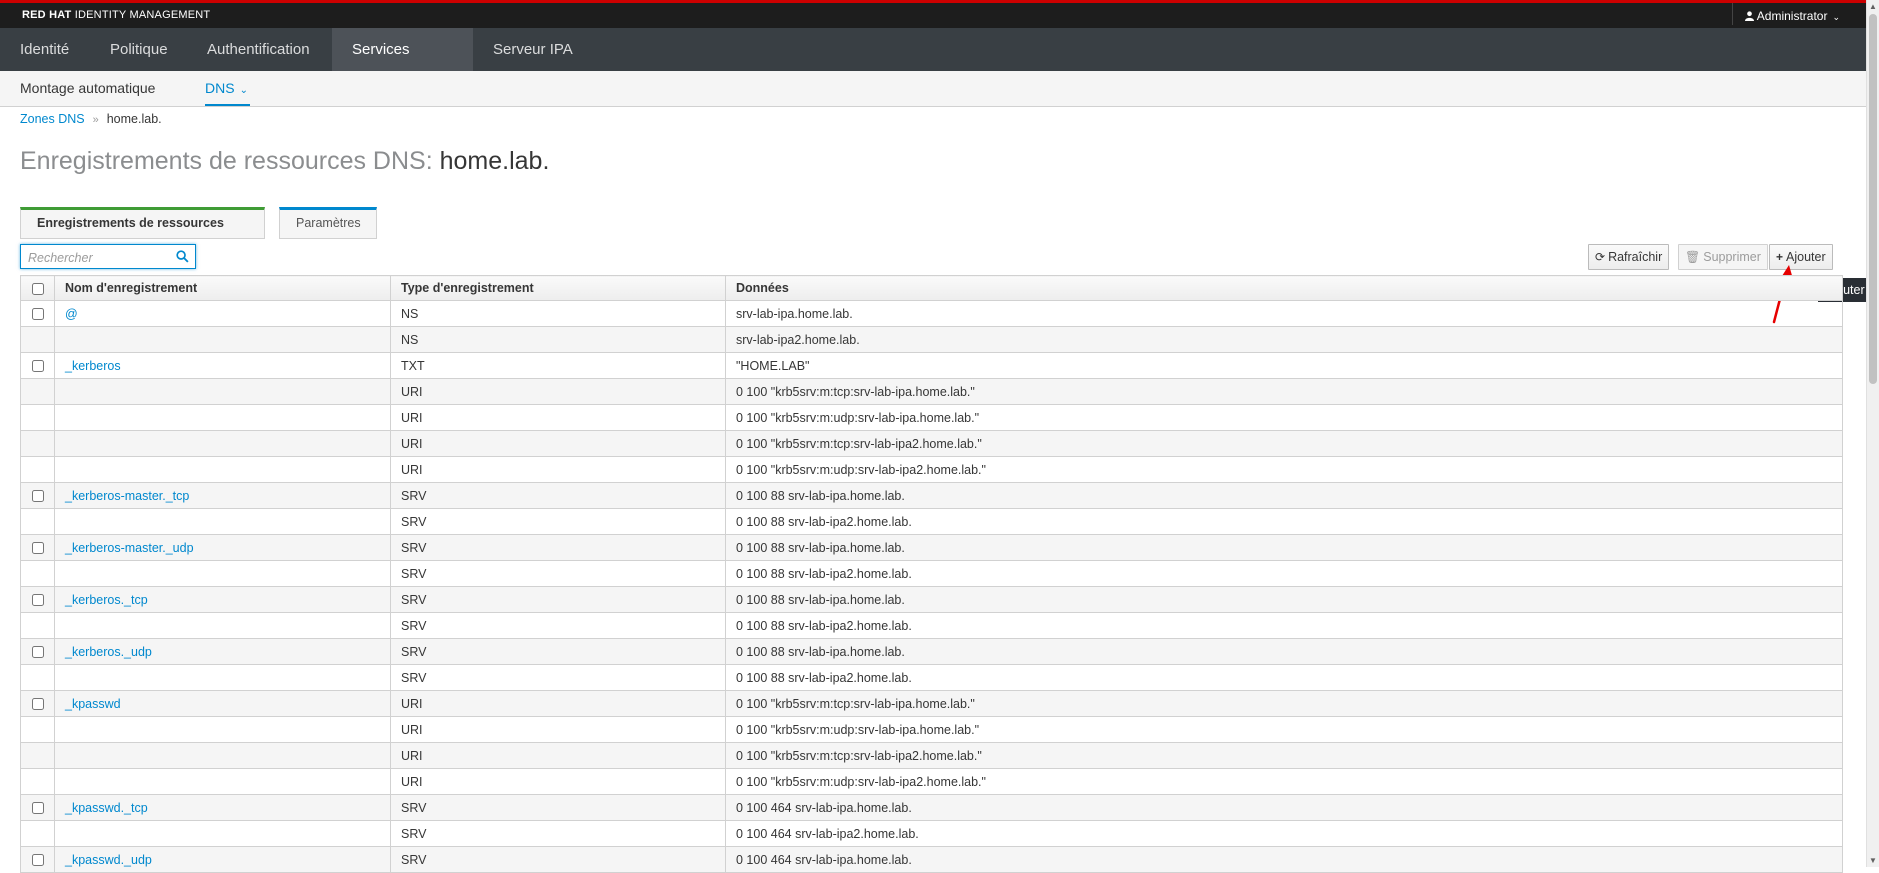 The height and width of the screenshot is (873, 1879). Describe the element at coordinates (139, 49) in the screenshot. I see `nav-item-politique: Politique` at that location.